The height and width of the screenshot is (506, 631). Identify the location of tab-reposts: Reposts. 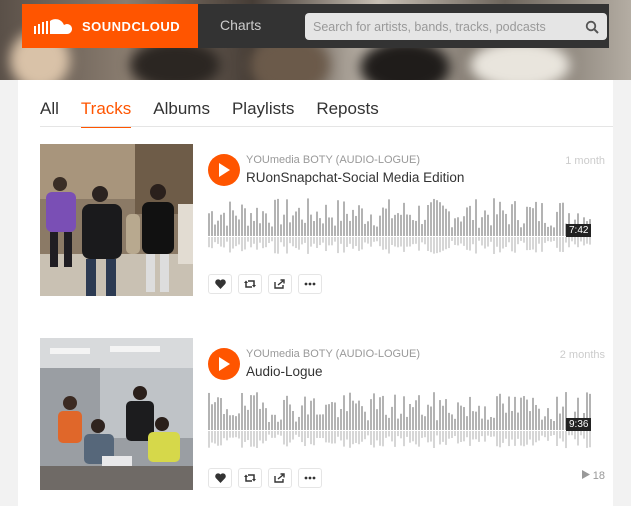
(347, 113).